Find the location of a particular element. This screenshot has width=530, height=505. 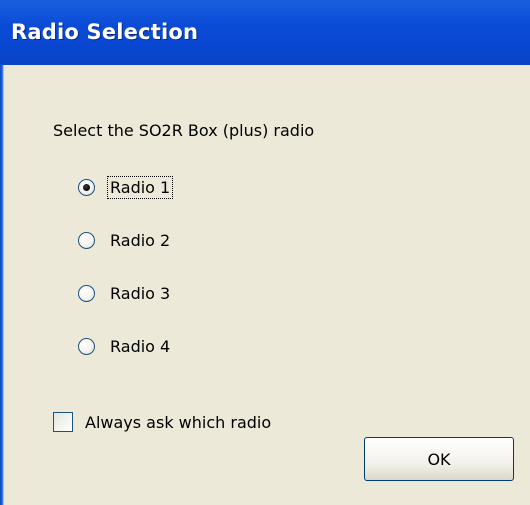

radio-option-label: Radio 1 is located at coordinates (140, 187).